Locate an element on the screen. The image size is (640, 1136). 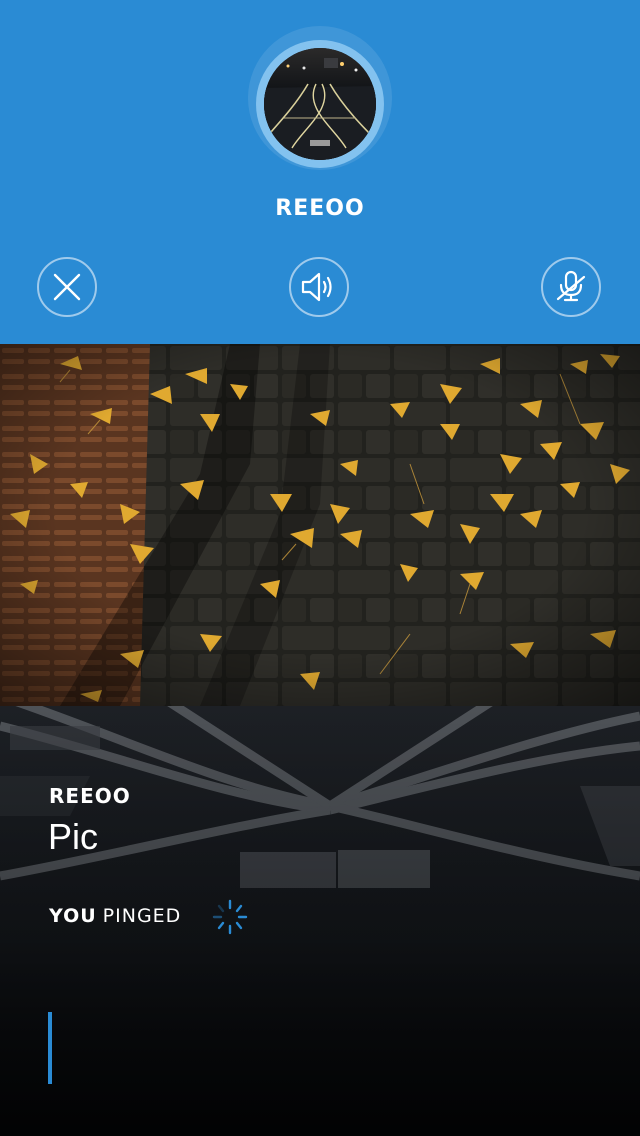
loading-spinner-icon is located at coordinates (230, 917).